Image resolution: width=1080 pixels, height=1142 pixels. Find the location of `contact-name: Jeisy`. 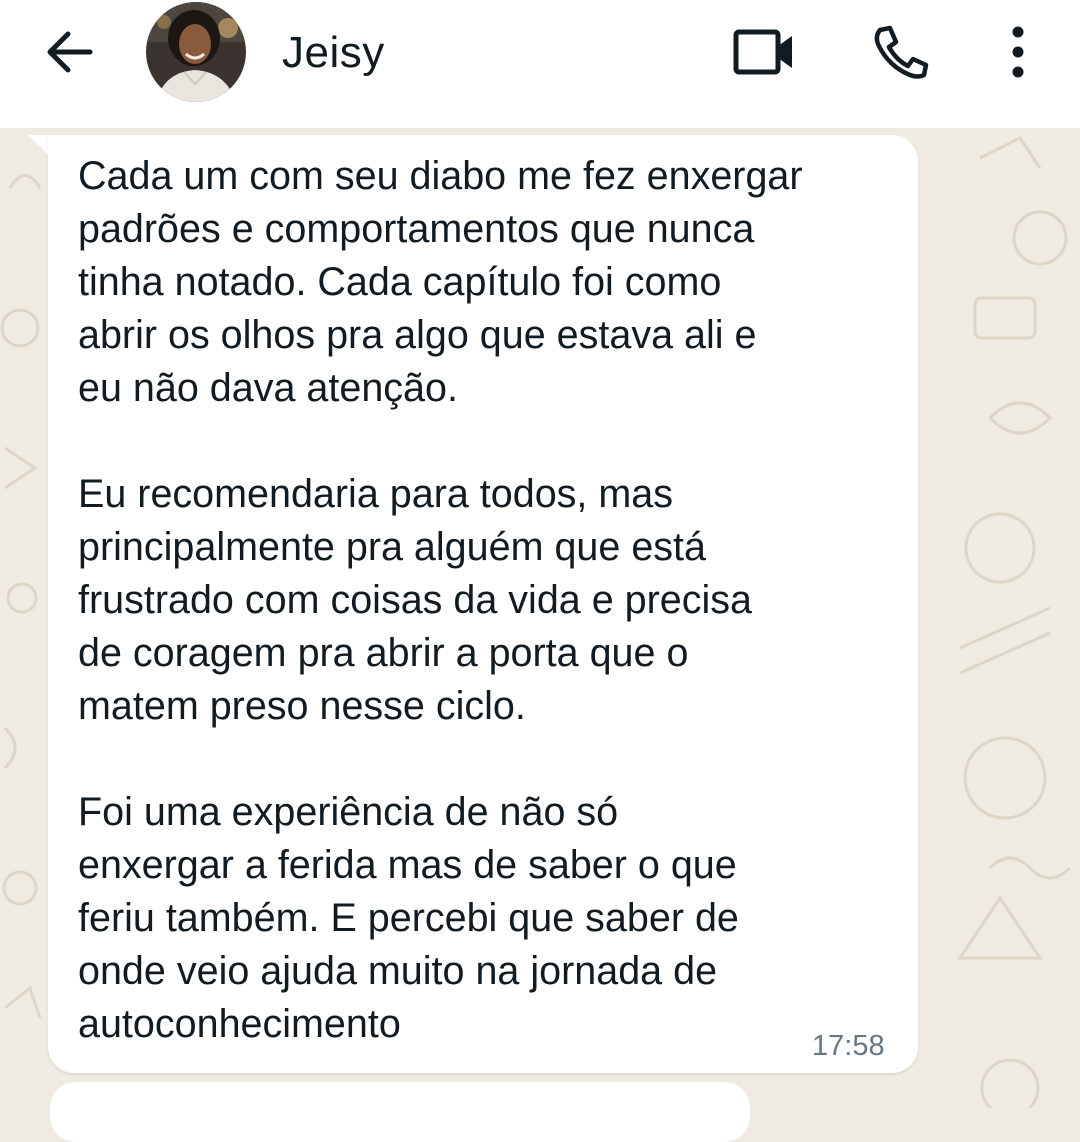

contact-name: Jeisy is located at coordinates (333, 53).